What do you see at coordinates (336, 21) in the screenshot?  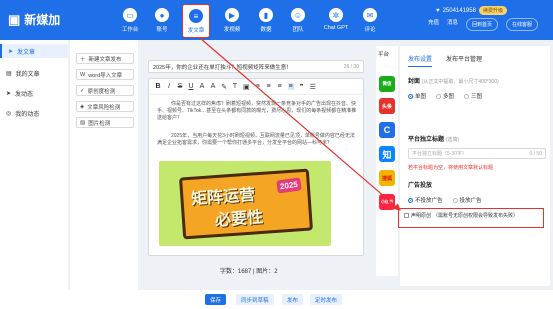 I see `nav-chatgpt: ✲ Chat GPT` at bounding box center [336, 21].